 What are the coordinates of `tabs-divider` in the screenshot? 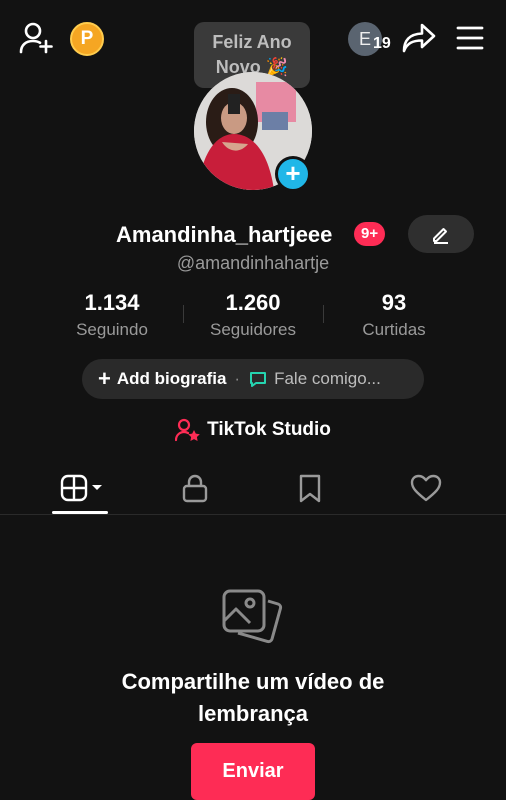 It's located at (253, 514).